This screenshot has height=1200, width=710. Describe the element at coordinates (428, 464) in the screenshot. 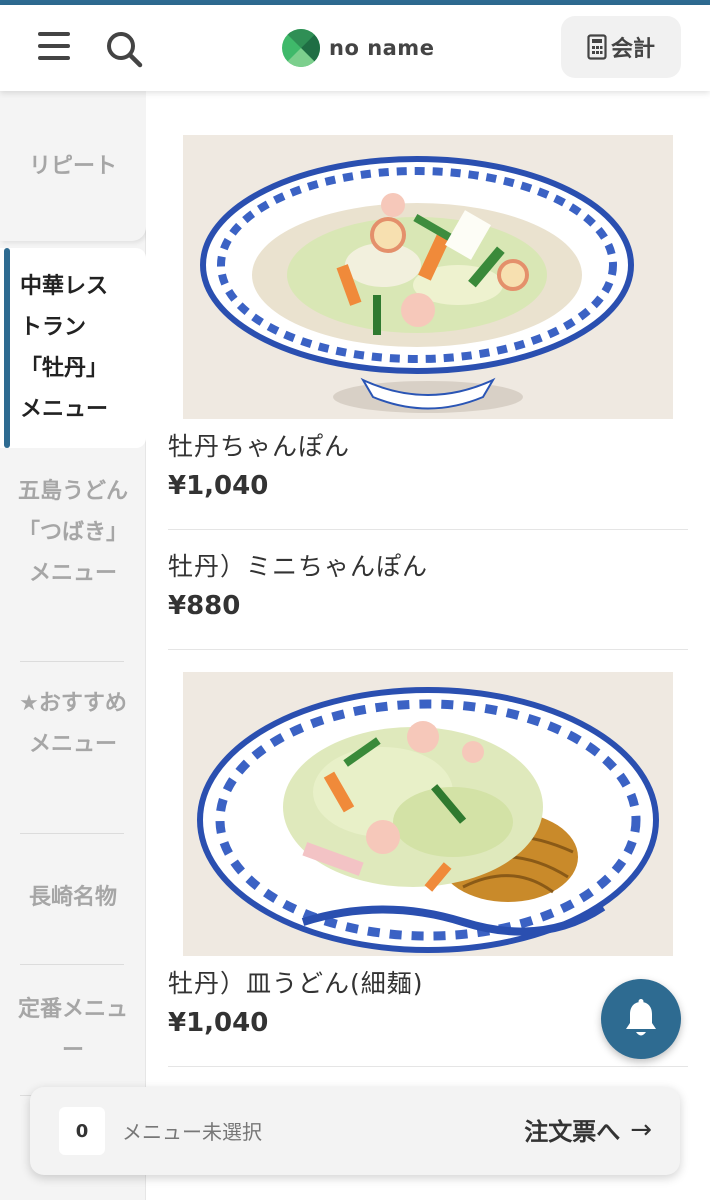

I see `menu-item-botan-champon: 牡丹ちゃんぽん ¥1,040` at that location.